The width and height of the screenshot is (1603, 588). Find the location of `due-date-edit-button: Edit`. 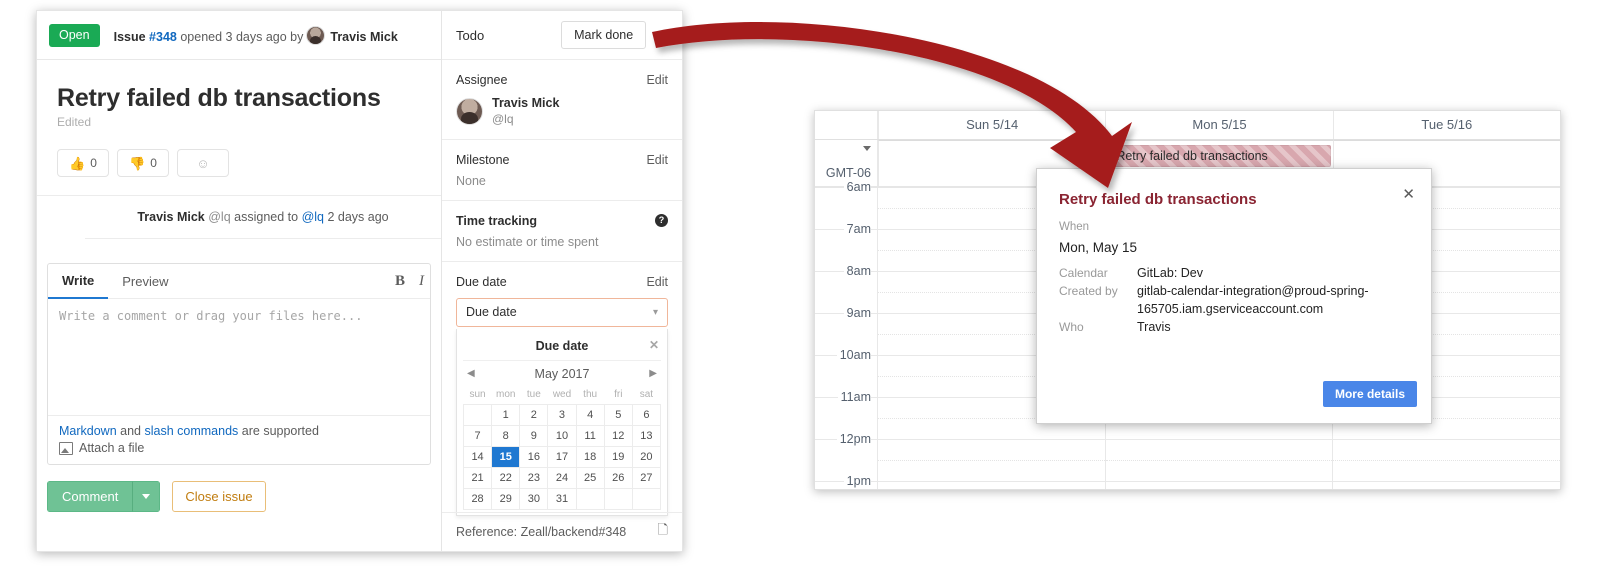

due-date-edit-button: Edit is located at coordinates (657, 282).